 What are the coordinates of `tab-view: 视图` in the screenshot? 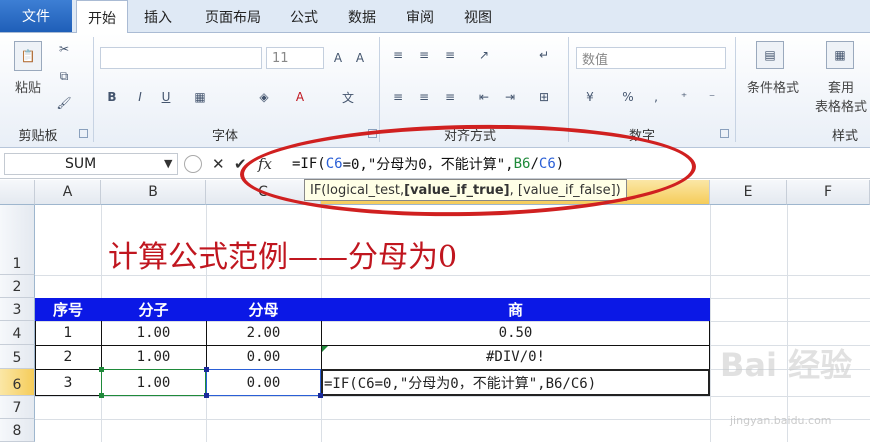 It's located at (478, 16).